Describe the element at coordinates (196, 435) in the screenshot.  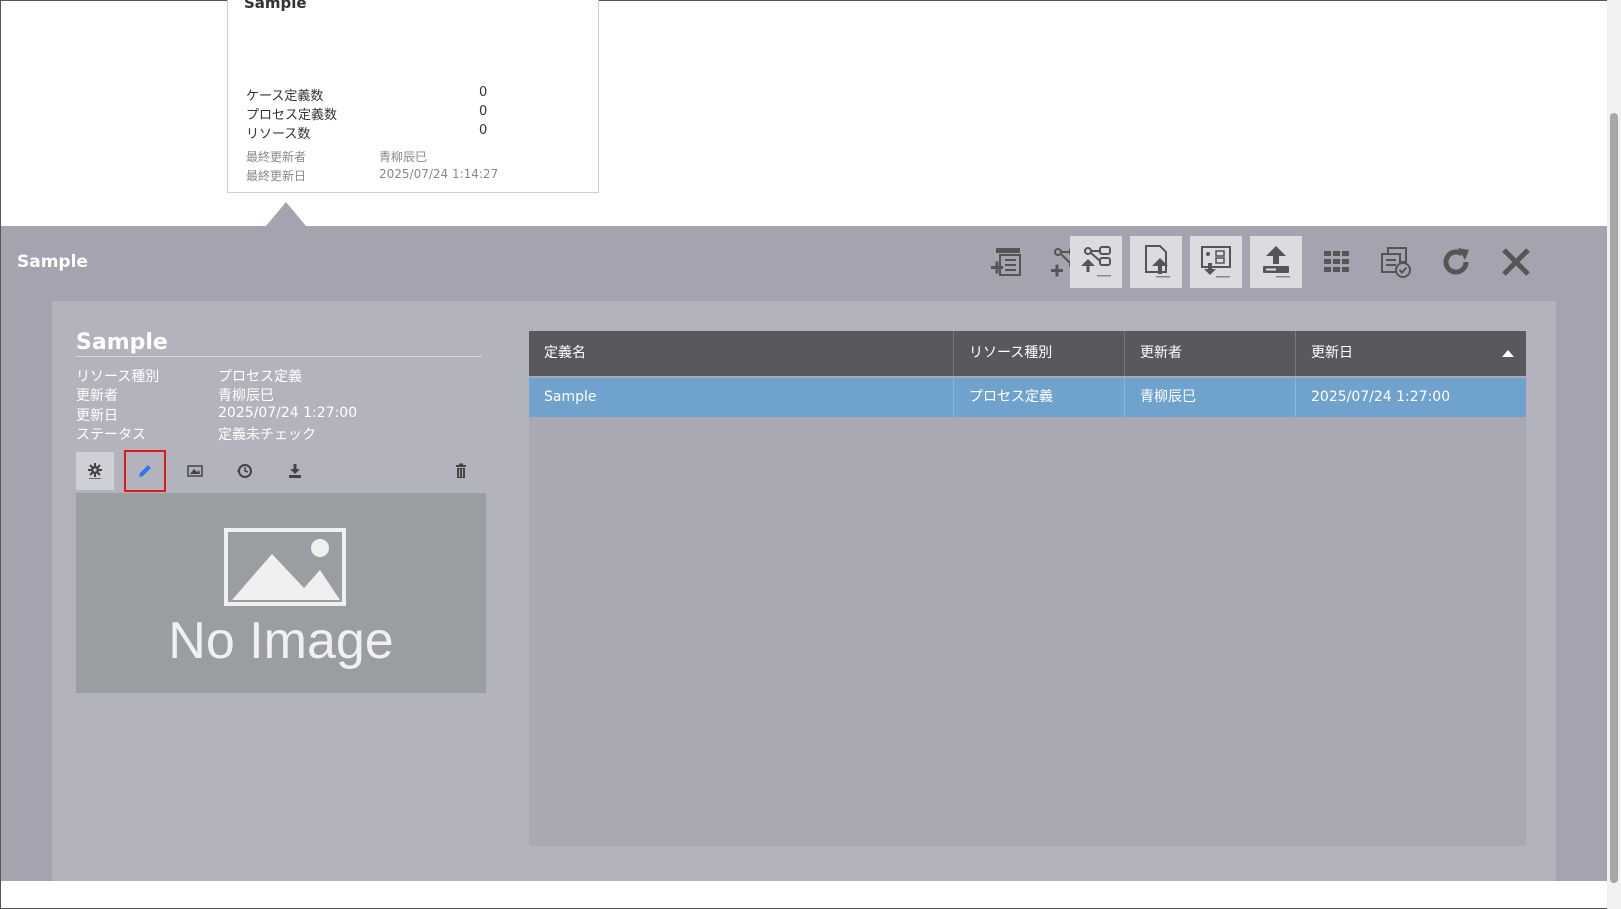
I see `detail-status: ステータス 定義未チェック` at that location.